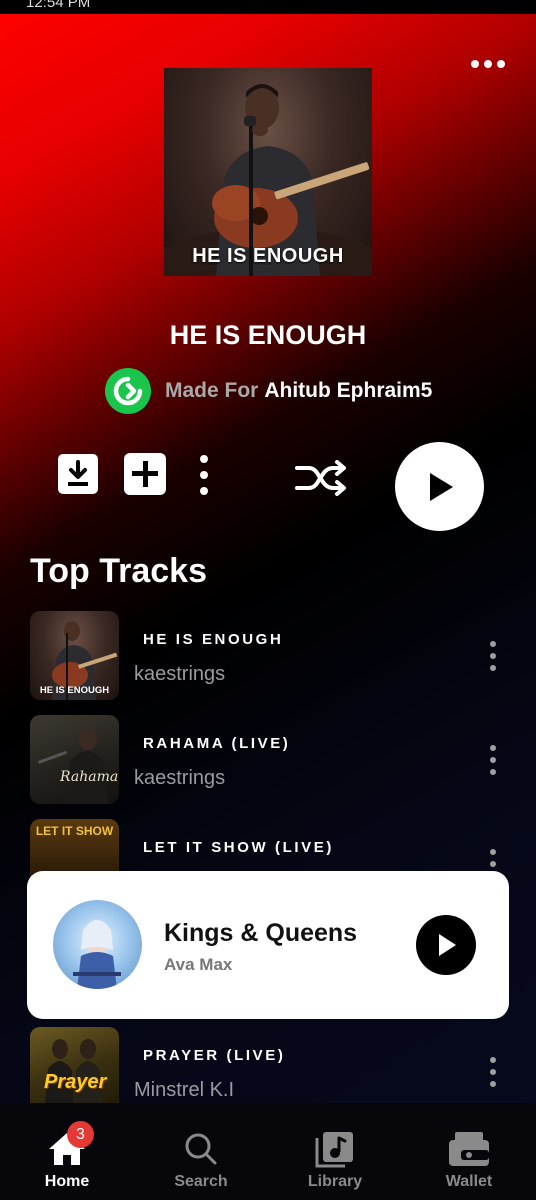 This screenshot has height=1200, width=536. What do you see at coordinates (204, 459) in the screenshot?
I see `vertical-more-icon` at bounding box center [204, 459].